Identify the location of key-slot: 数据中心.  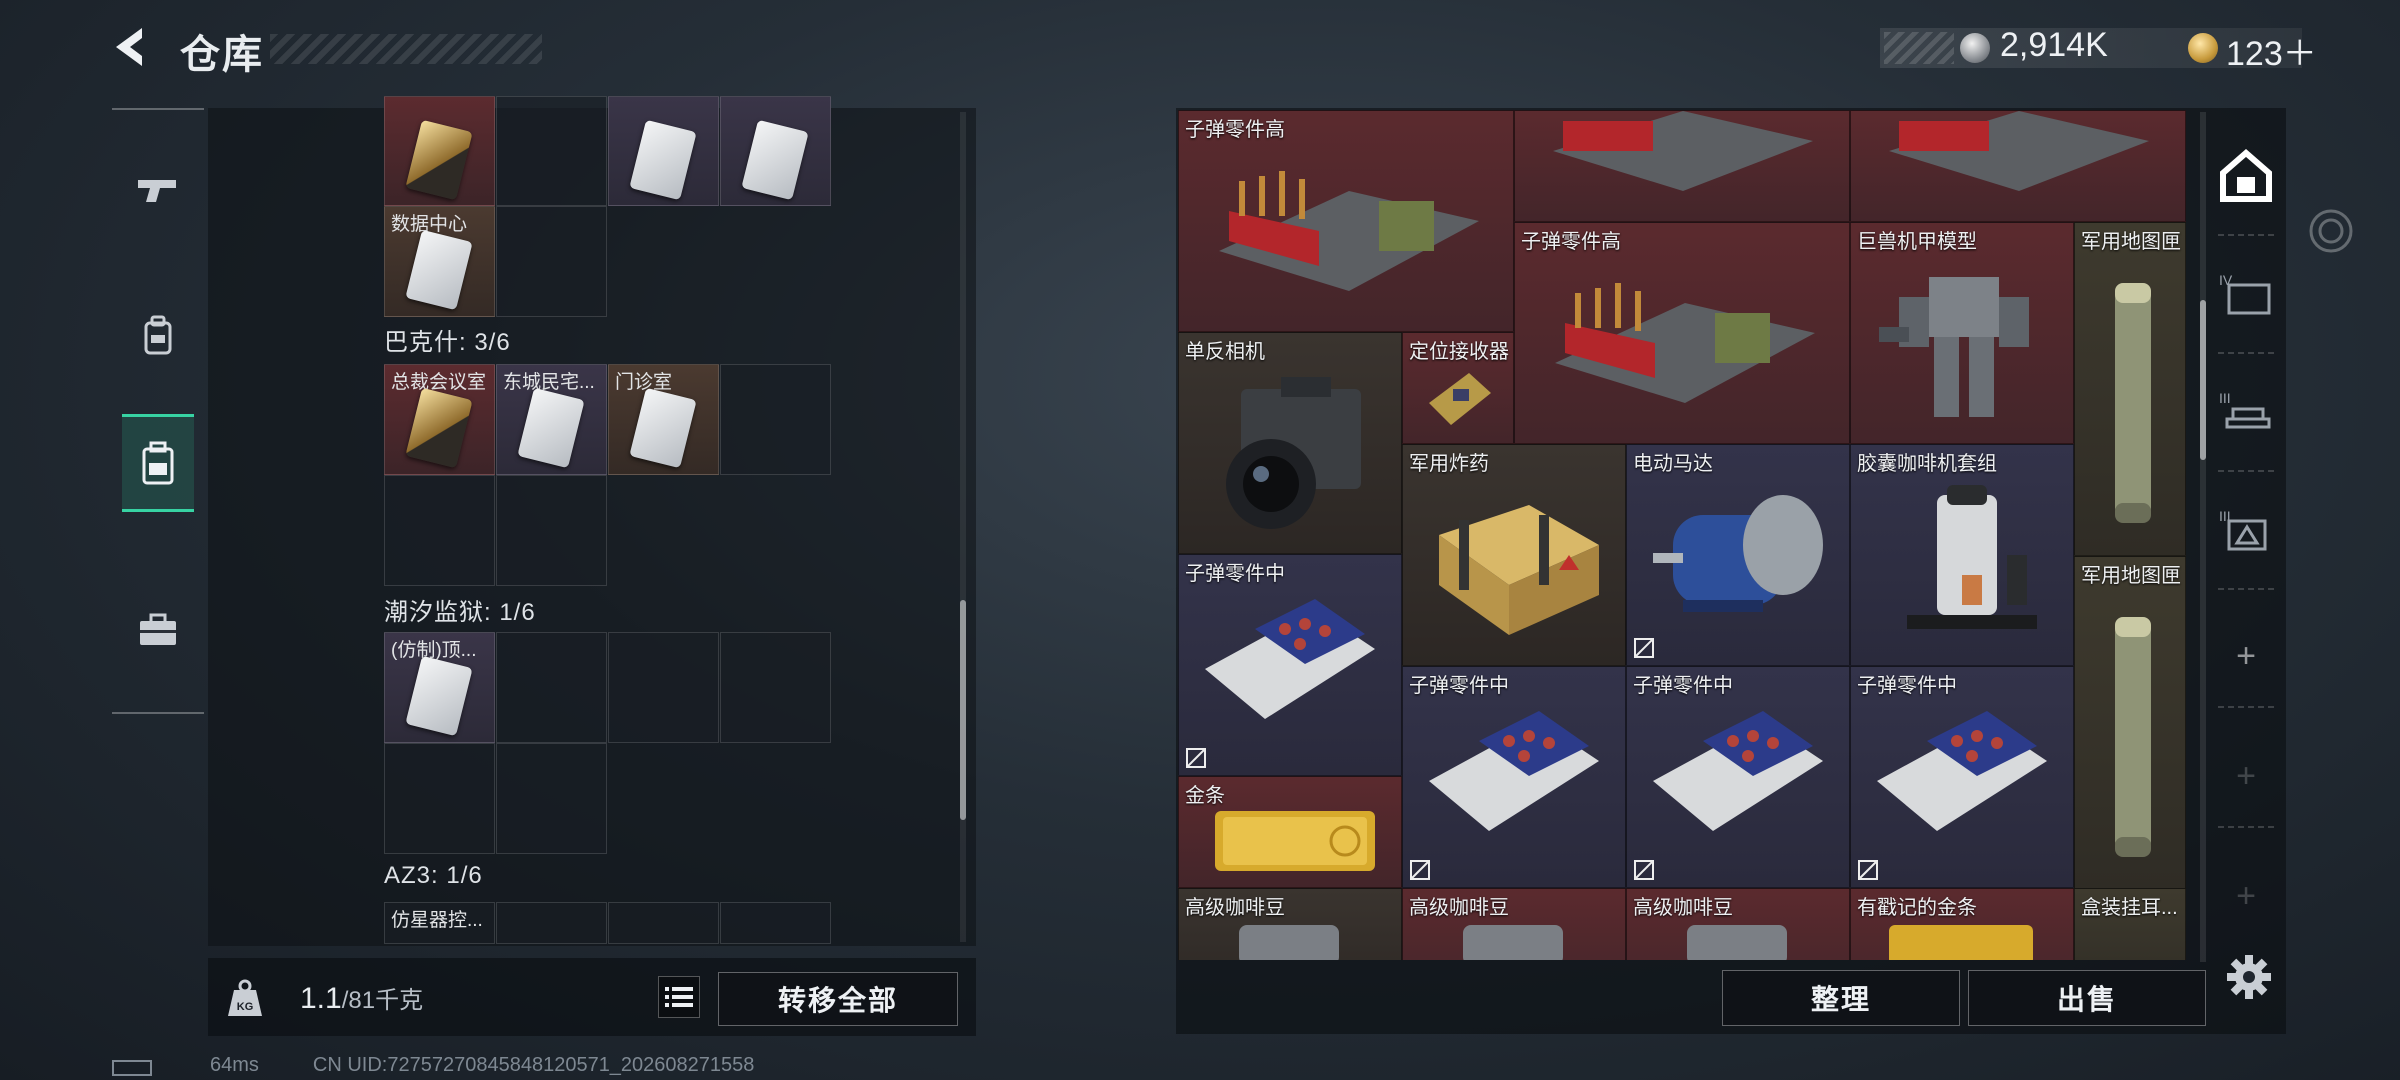
(439, 261).